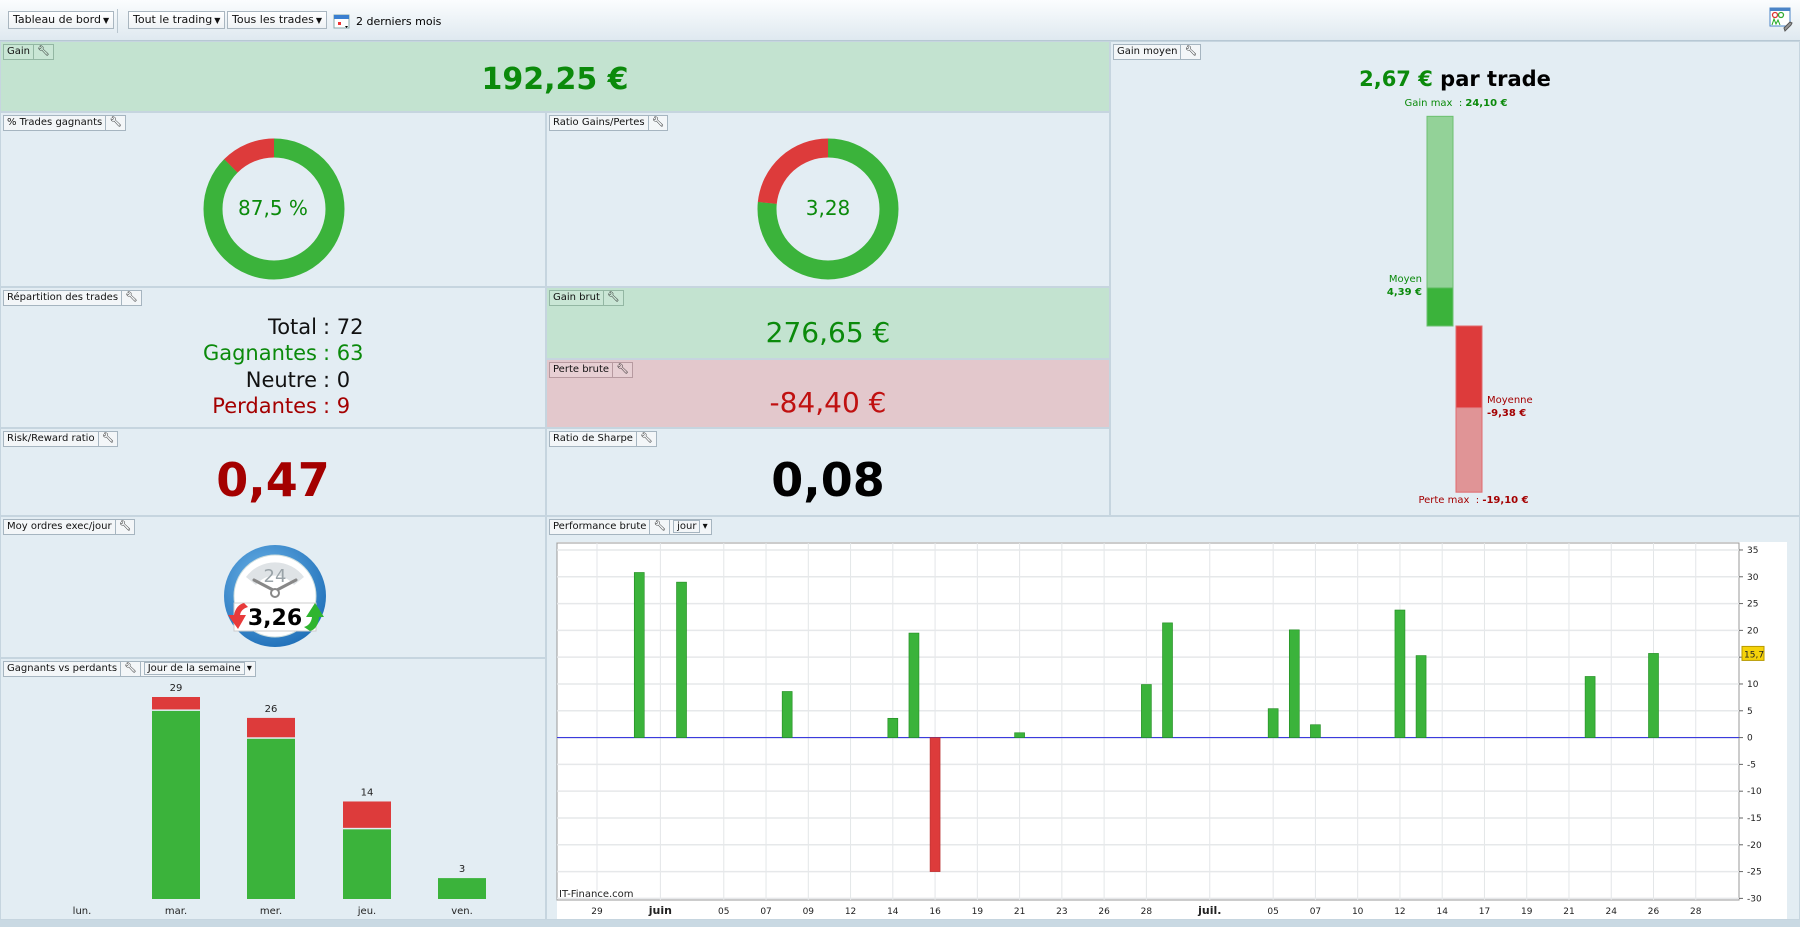 Image resolution: width=1800 pixels, height=927 pixels. I want to click on y-tick-label: -5, so click(1751, 765).